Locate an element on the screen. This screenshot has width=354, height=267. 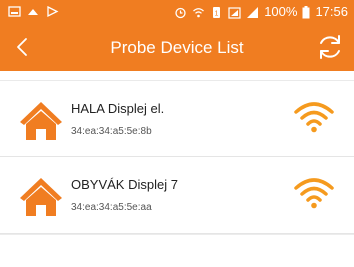
status-right-icons: 1 100% 17:56 is located at coordinates (261, 12).